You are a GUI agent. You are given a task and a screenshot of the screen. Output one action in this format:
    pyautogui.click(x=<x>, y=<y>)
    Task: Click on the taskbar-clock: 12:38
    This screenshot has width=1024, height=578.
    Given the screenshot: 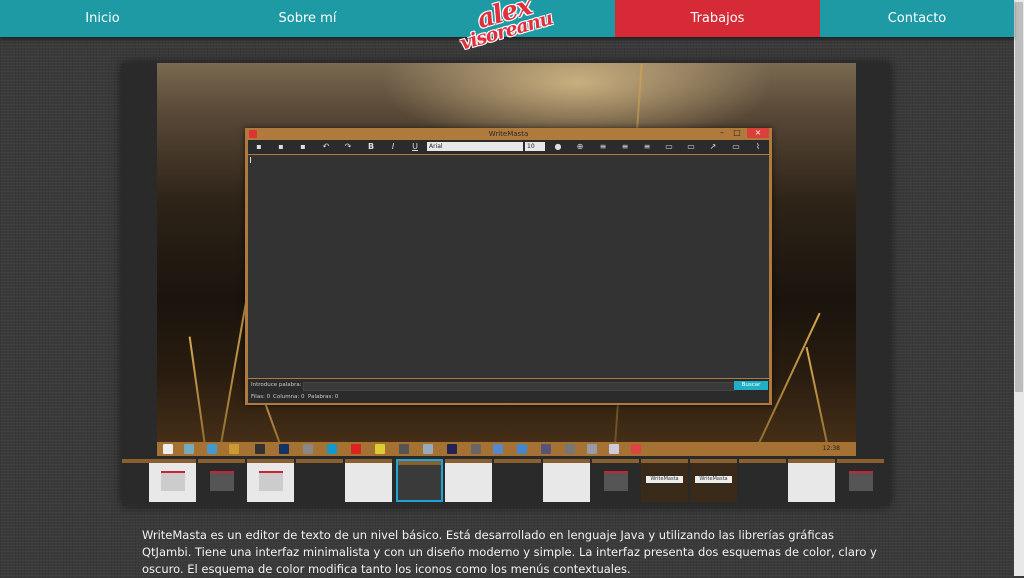 What is the action you would take?
    pyautogui.click(x=831, y=448)
    